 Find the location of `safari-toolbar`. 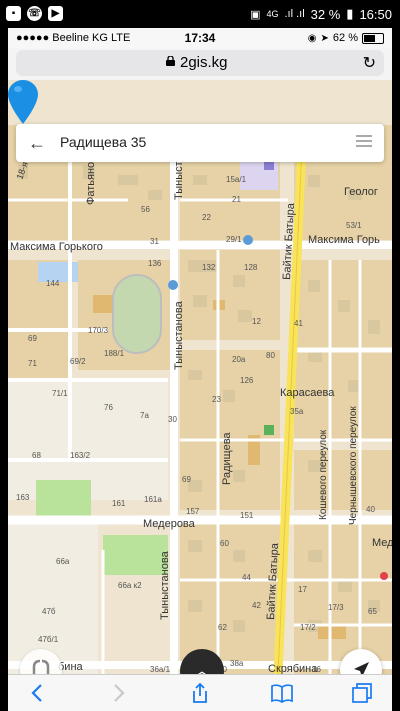

safari-toolbar is located at coordinates (200, 692).